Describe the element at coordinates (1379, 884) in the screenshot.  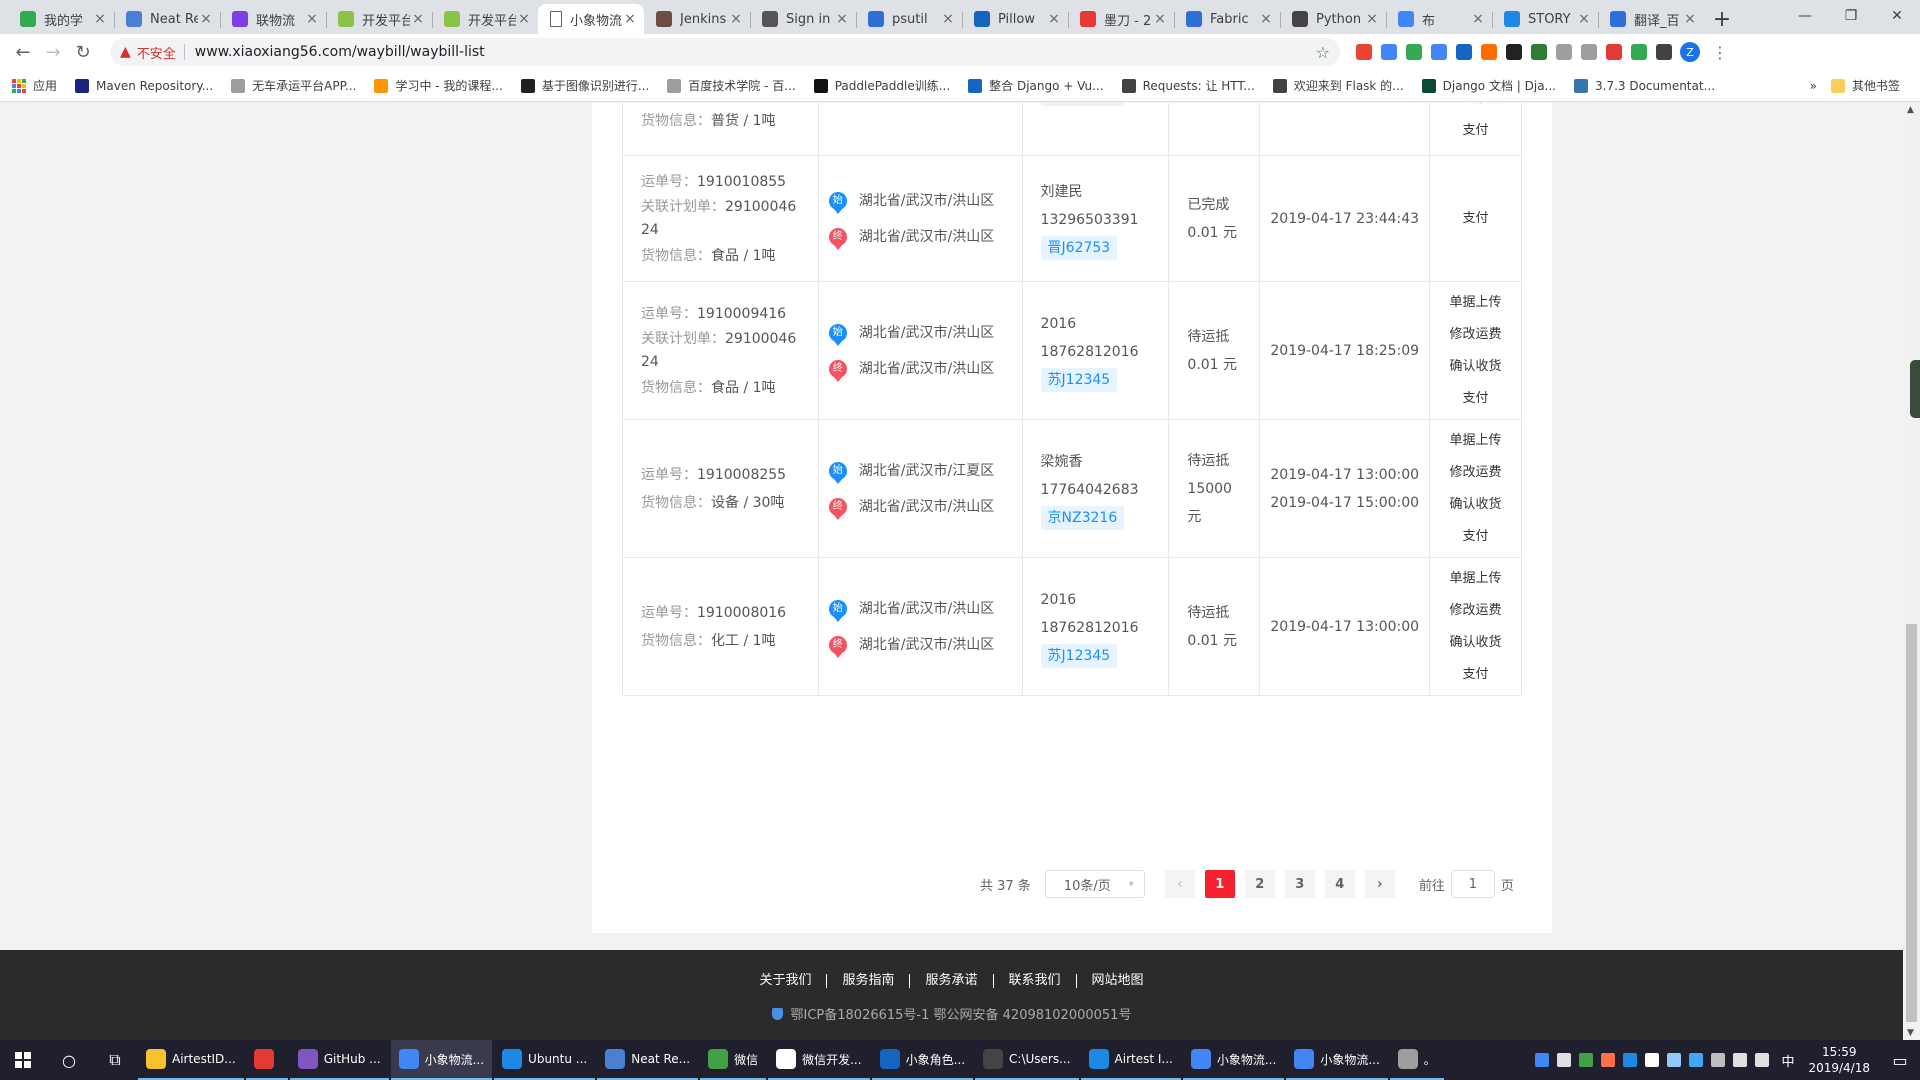
I see `next-page-button: ›` at that location.